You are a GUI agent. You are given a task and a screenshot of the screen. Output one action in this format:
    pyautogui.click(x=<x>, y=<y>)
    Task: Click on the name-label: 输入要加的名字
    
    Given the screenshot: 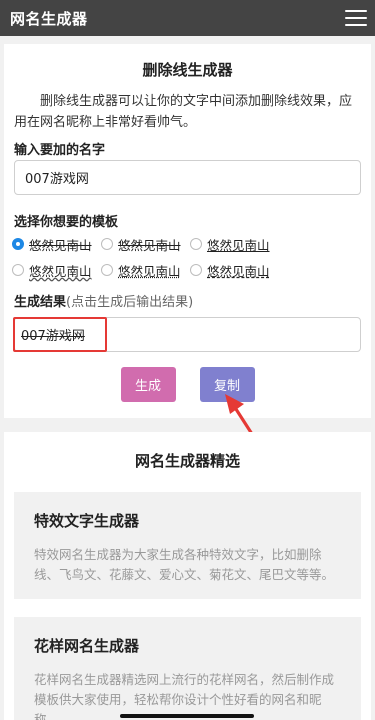 What is the action you would take?
    pyautogui.click(x=60, y=150)
    